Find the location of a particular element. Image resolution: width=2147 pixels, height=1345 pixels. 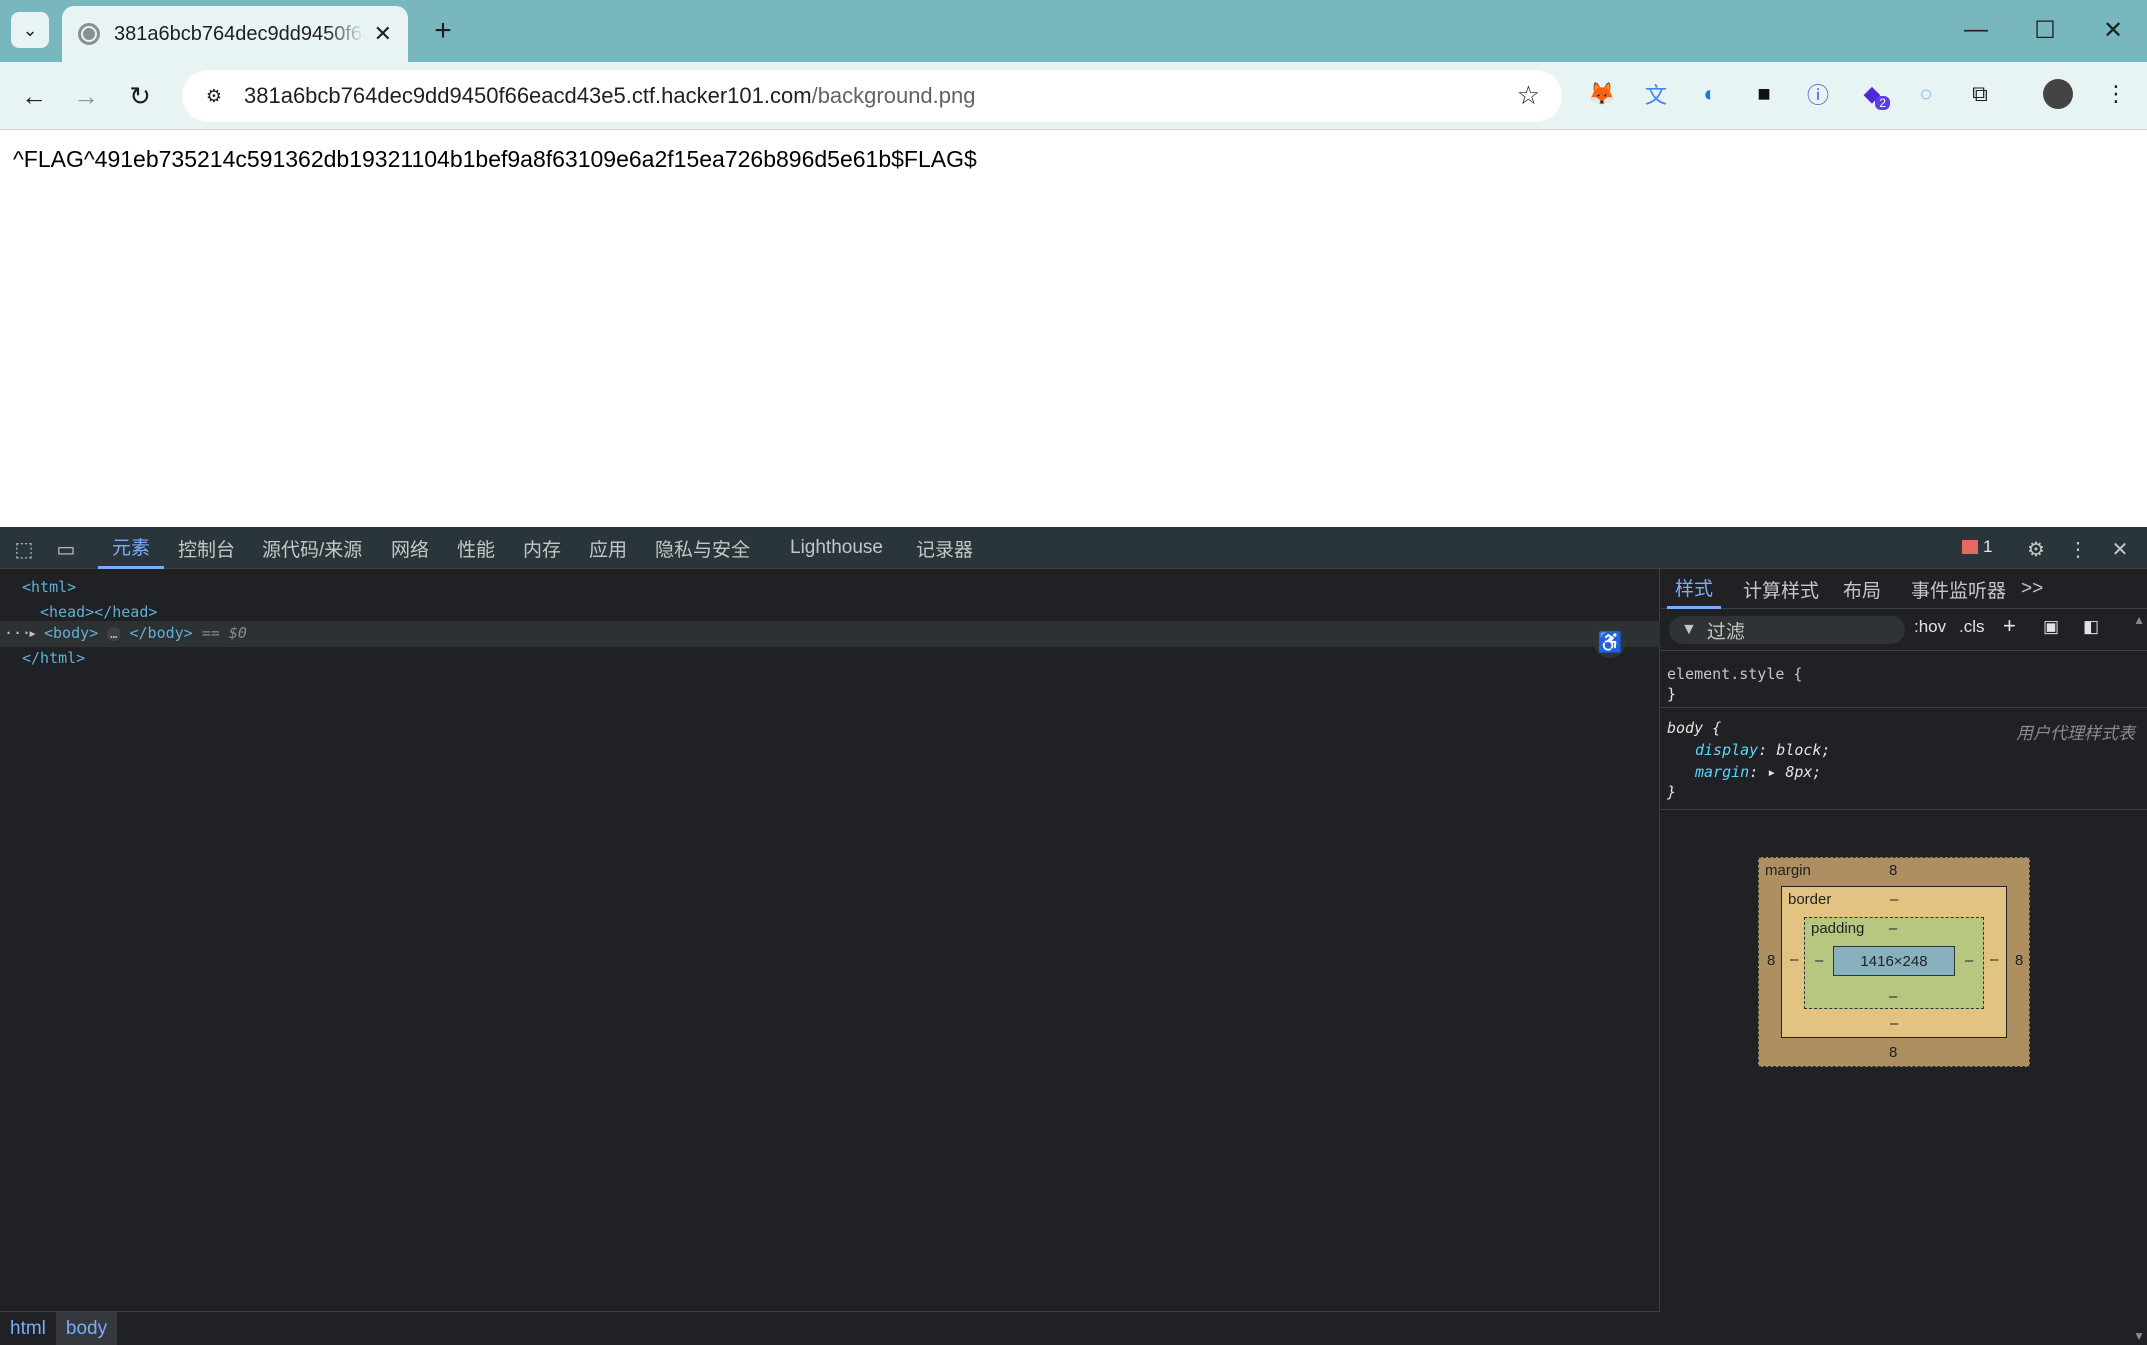

site-info-icon: ⚙ is located at coordinates (214, 96).